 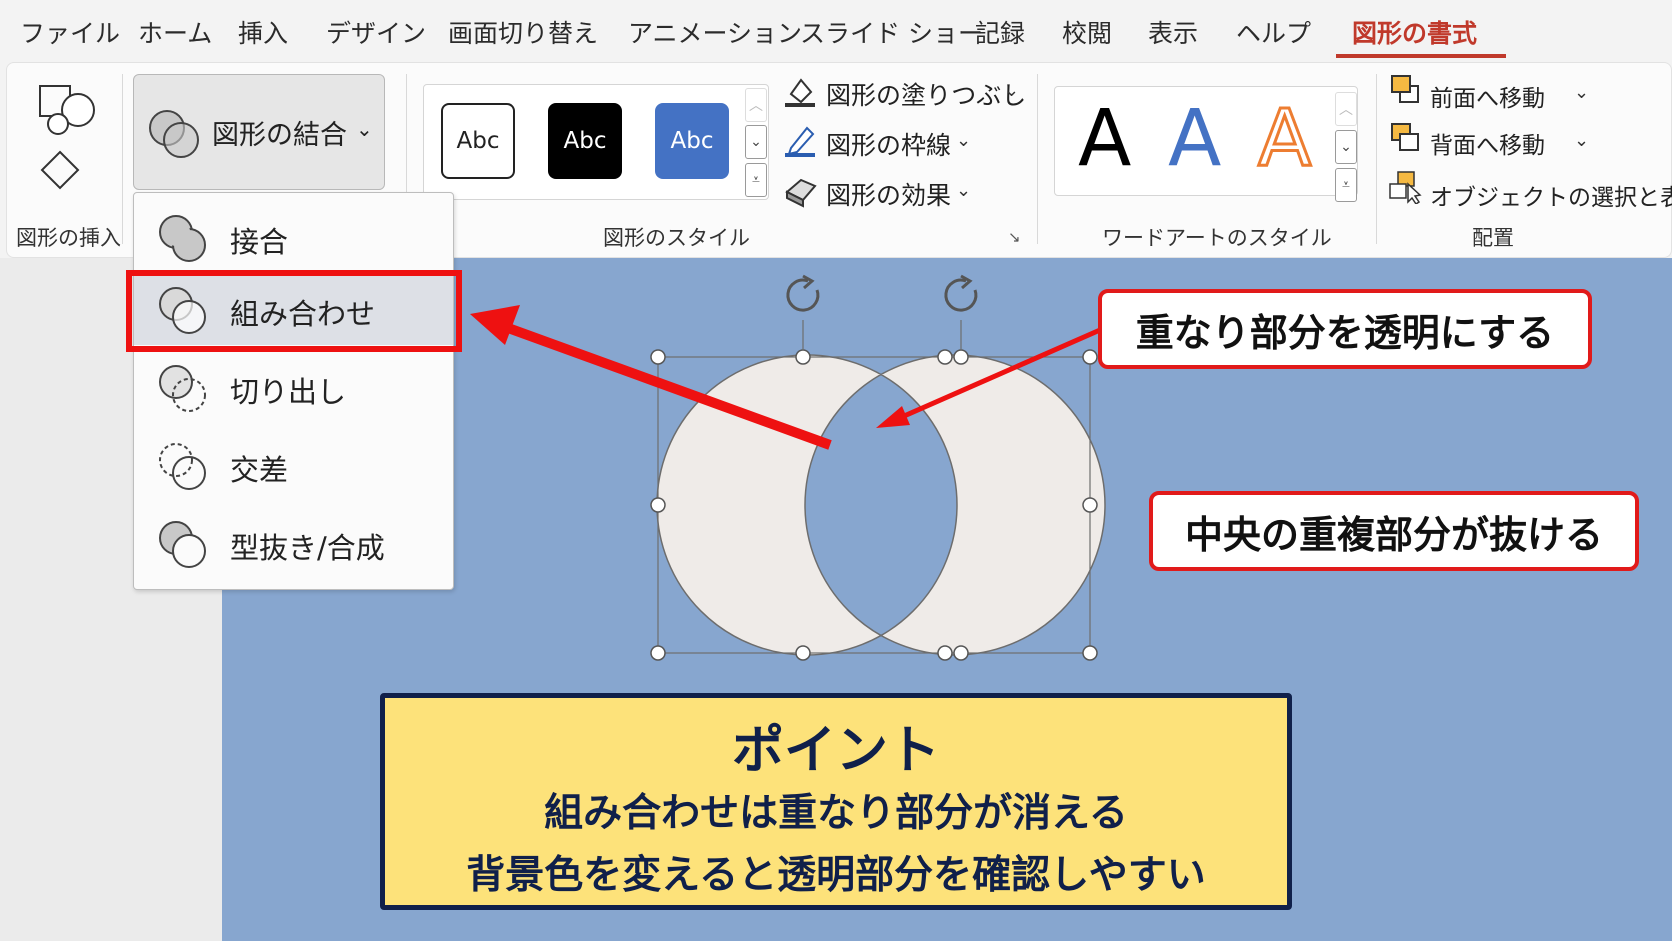 I want to click on intersect-icon, so click(x=182, y=466).